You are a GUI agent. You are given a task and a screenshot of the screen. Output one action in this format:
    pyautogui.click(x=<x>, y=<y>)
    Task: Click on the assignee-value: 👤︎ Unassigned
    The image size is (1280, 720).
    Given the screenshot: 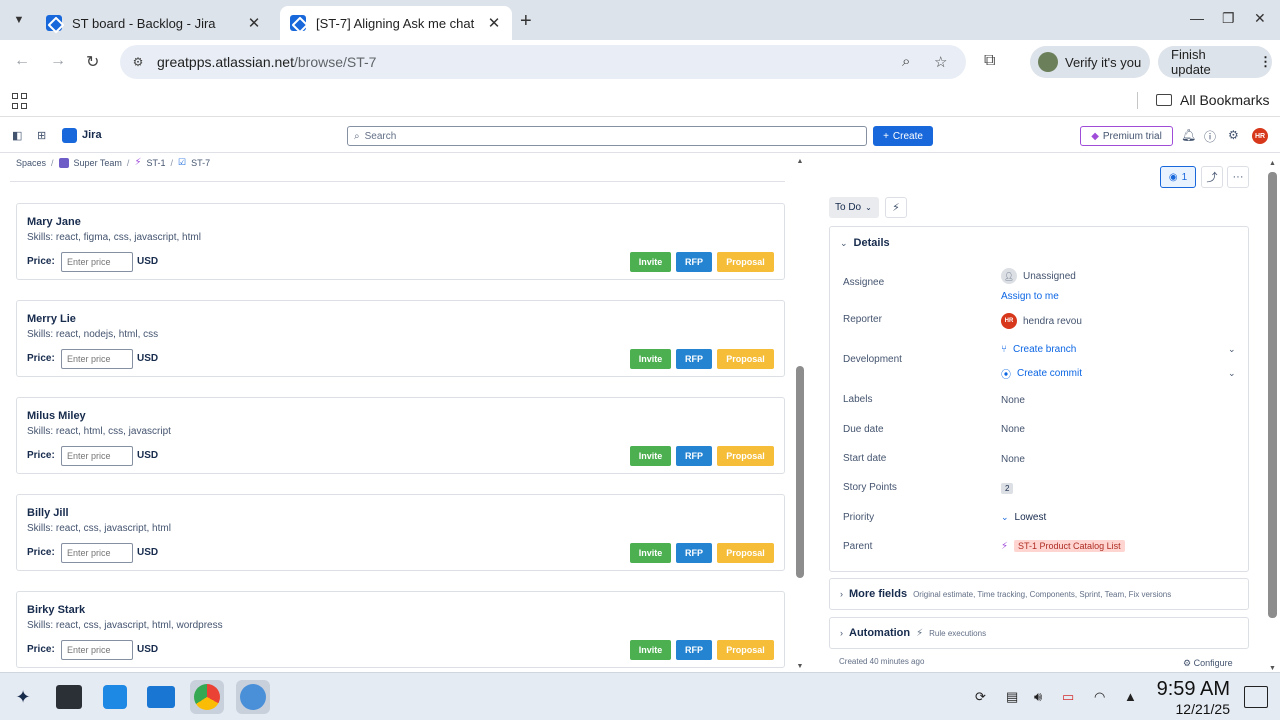 What is the action you would take?
    pyautogui.click(x=1038, y=276)
    